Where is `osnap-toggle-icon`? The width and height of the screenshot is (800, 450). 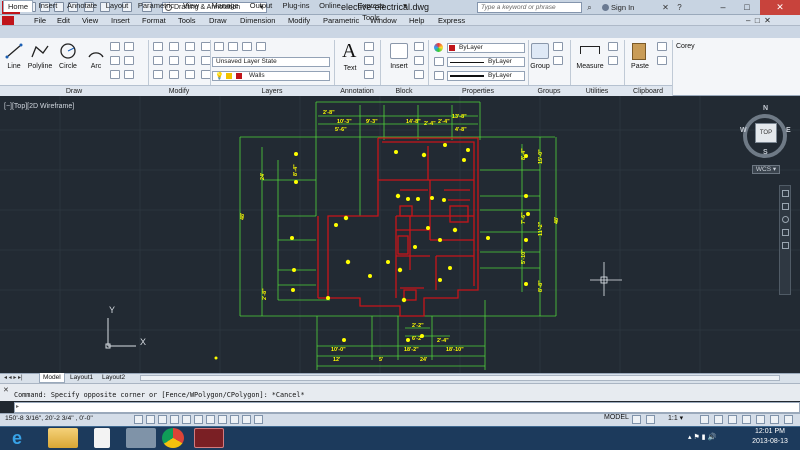 osnap-toggle-icon is located at coordinates (186, 419).